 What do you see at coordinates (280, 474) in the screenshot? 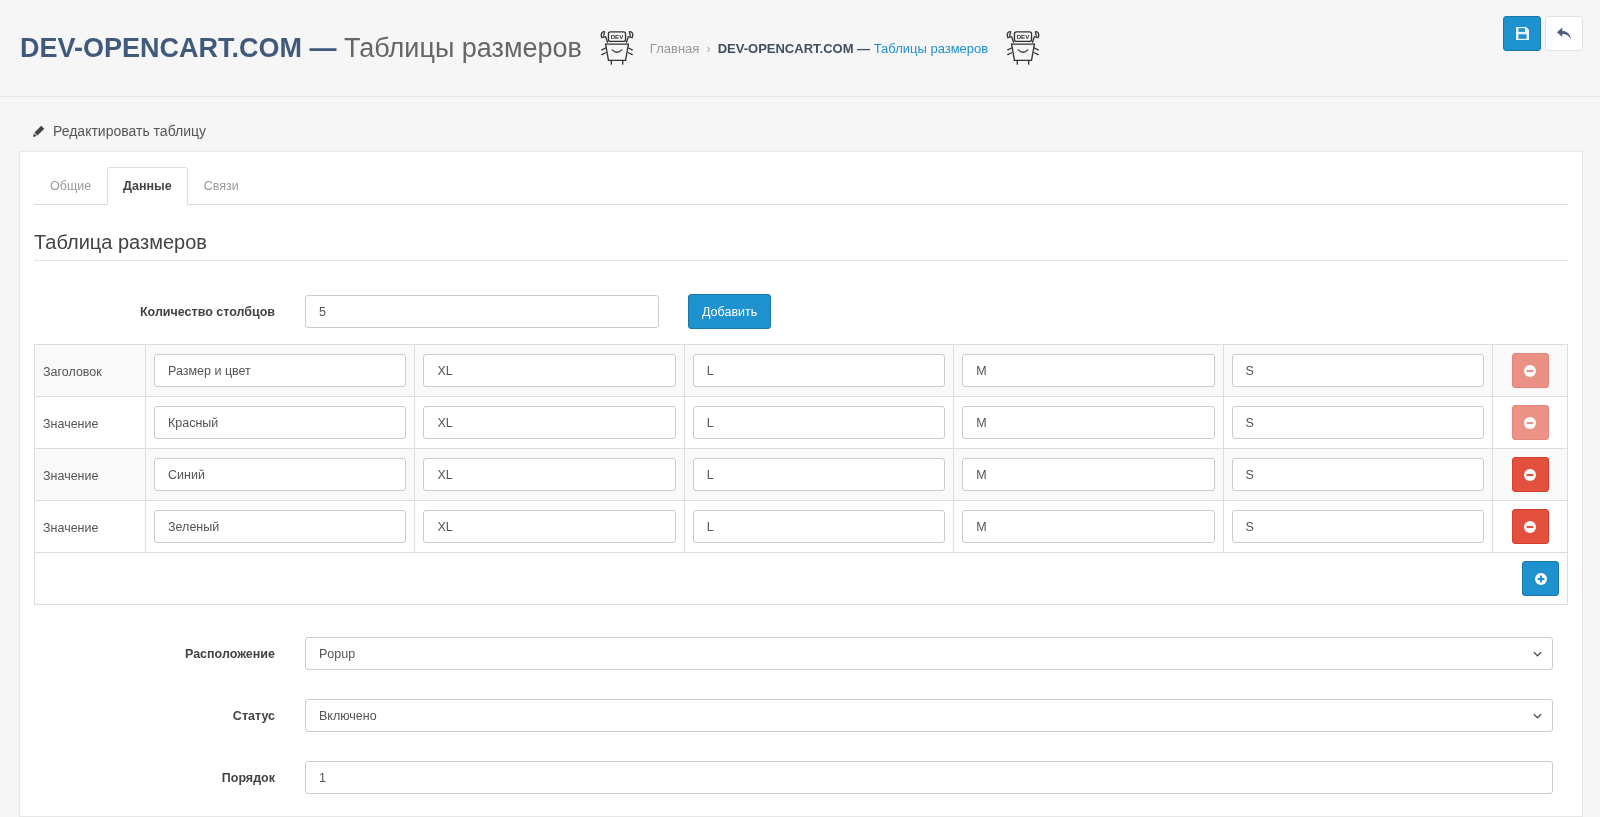
I see `input-field: Синий` at bounding box center [280, 474].